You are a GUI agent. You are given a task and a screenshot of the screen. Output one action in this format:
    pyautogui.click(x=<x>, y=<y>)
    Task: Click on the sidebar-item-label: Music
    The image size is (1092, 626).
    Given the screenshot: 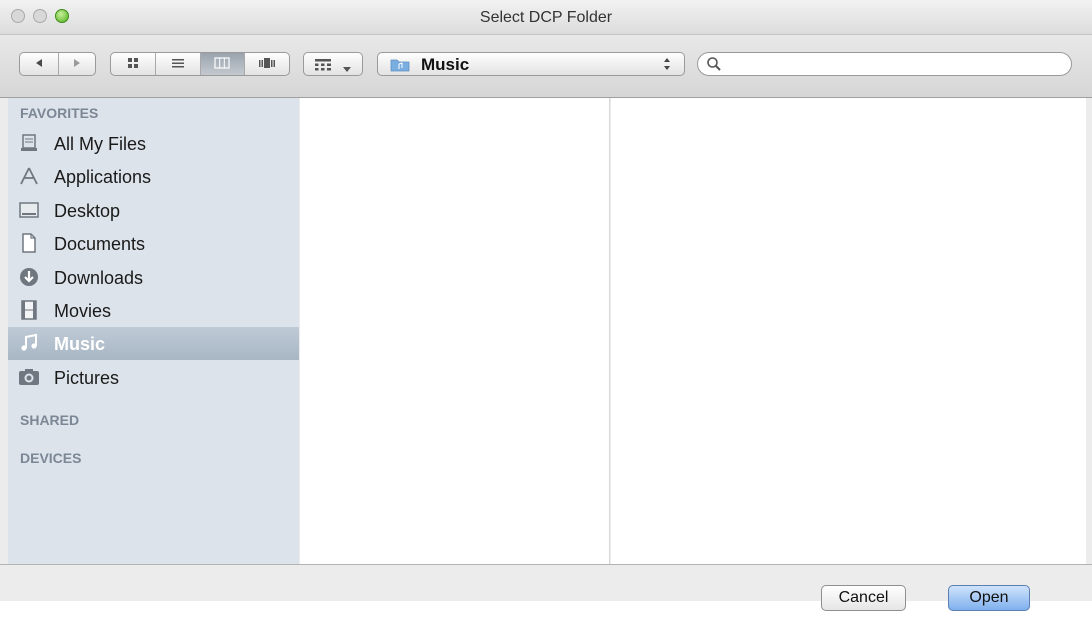 What is the action you would take?
    pyautogui.click(x=80, y=344)
    